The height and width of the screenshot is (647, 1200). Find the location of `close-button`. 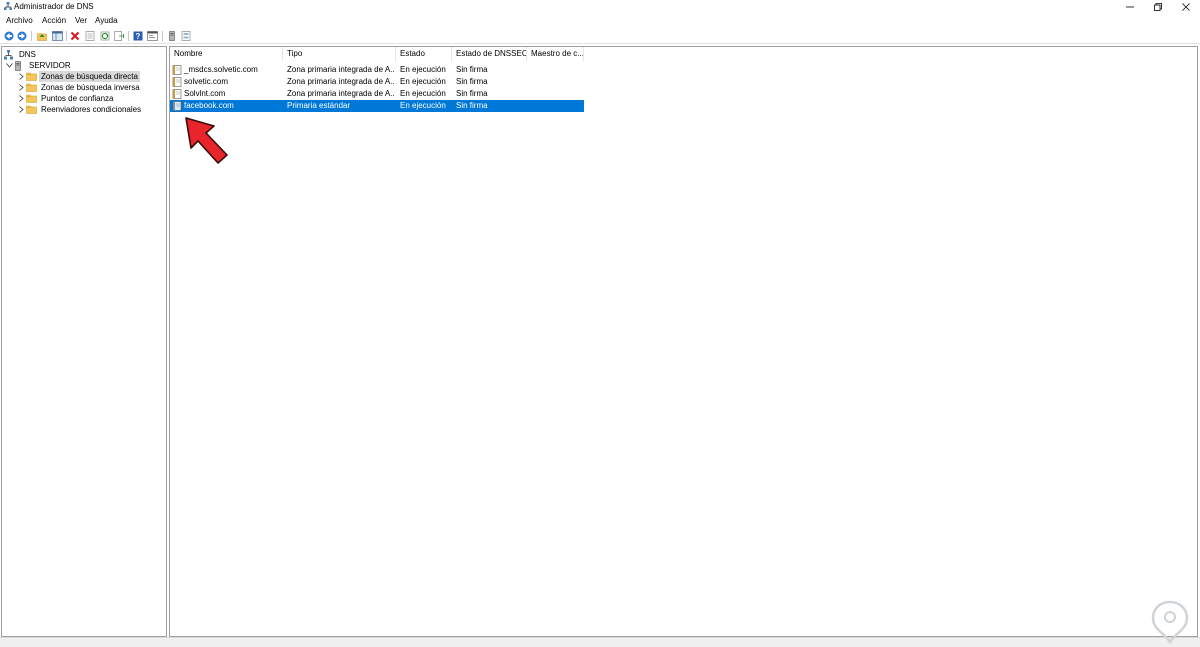

close-button is located at coordinates (1186, 7).